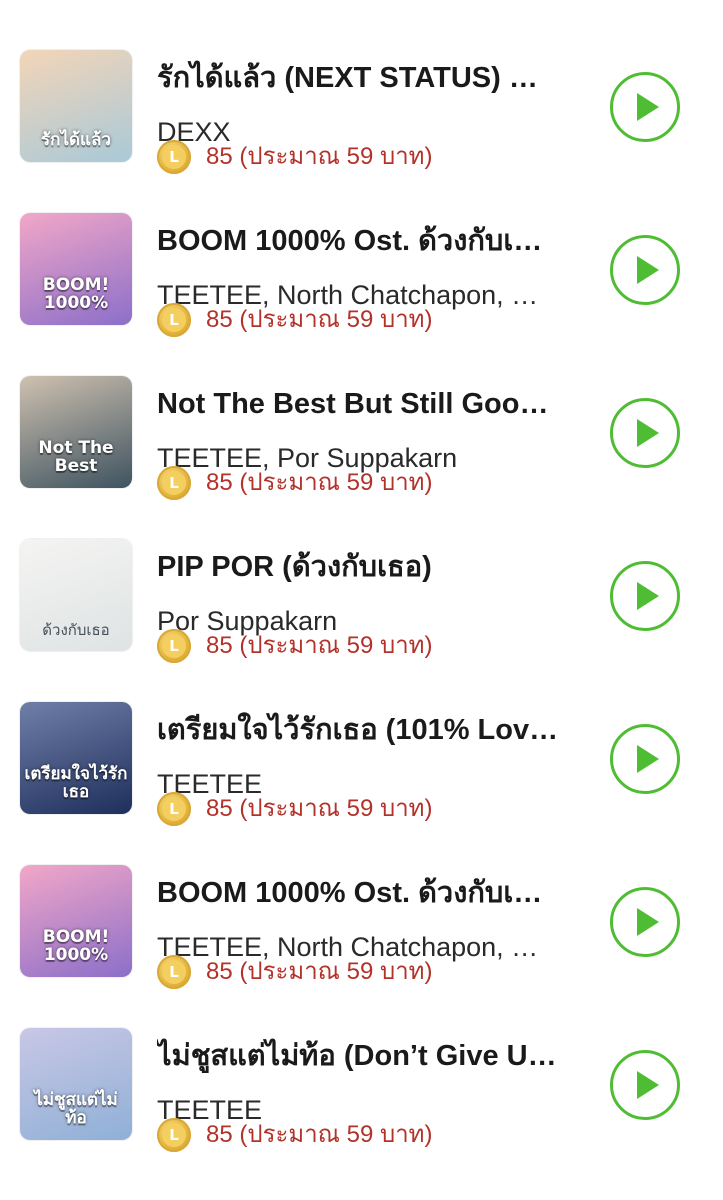  What do you see at coordinates (76, 758) in the screenshot?
I see `album-cover: เตรียมใจไว้รักเธอ` at bounding box center [76, 758].